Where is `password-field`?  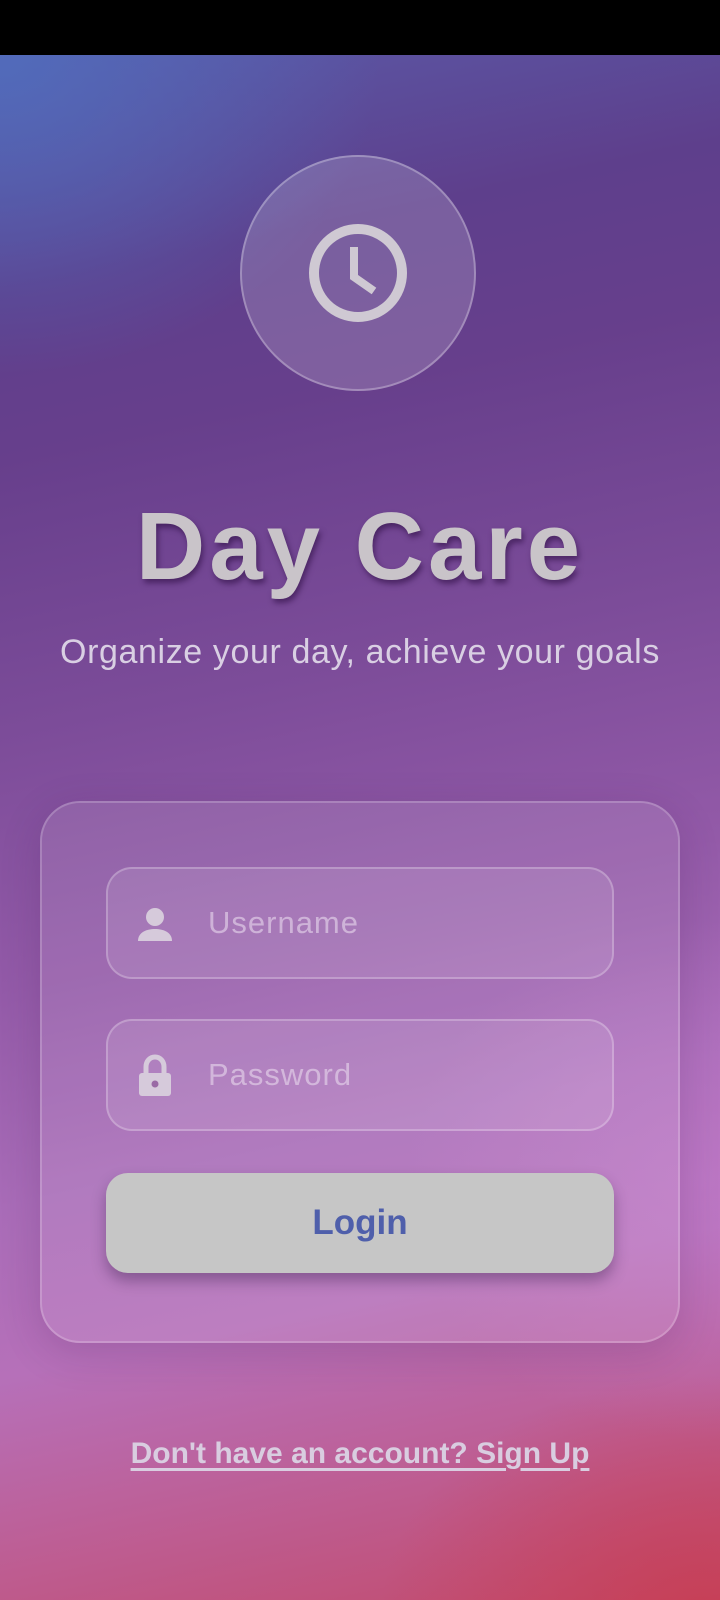
password-field is located at coordinates (360, 1075).